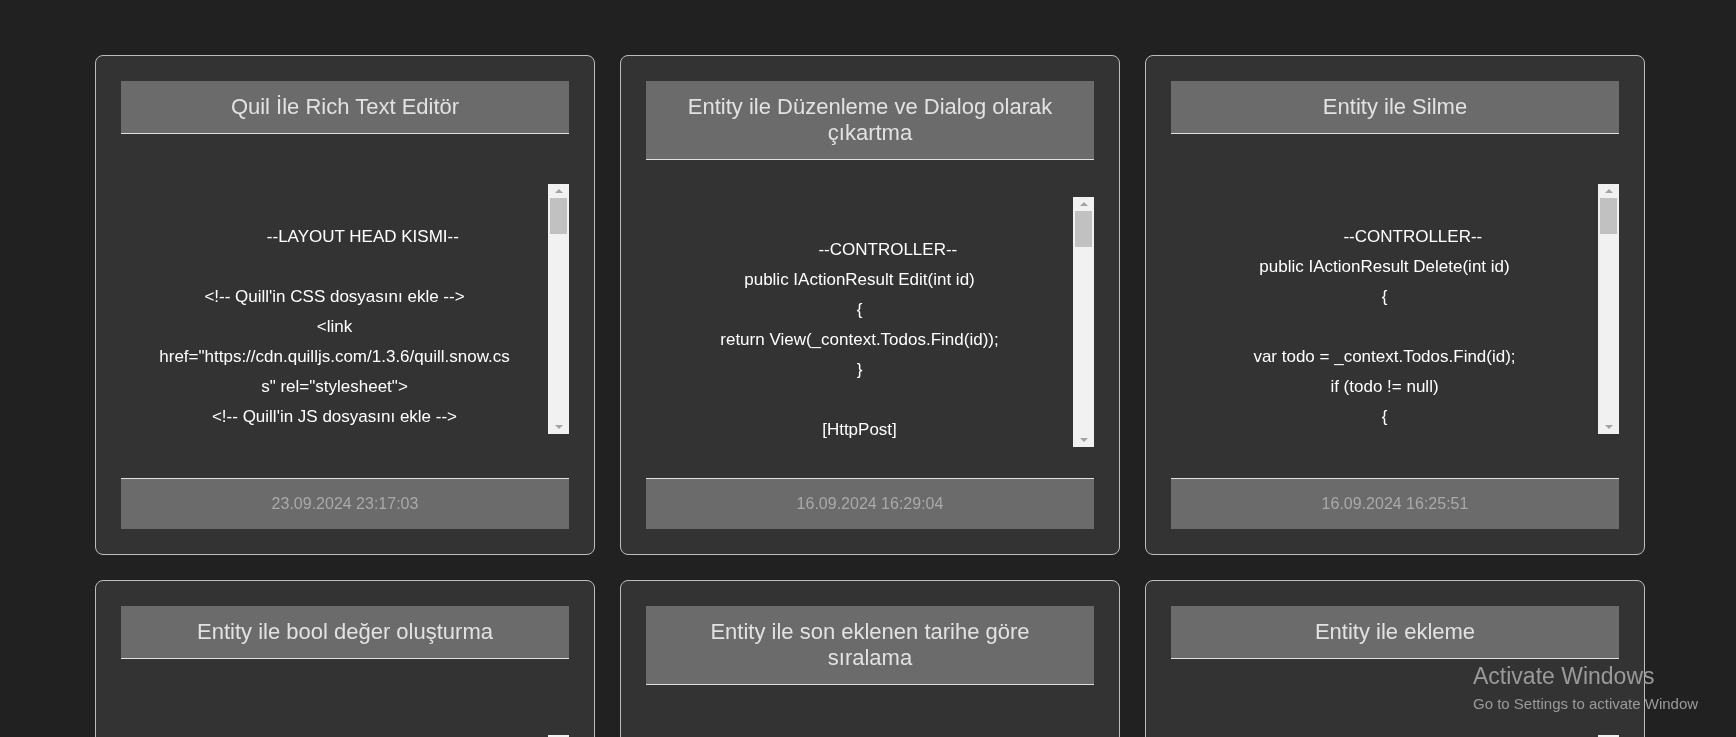 The width and height of the screenshot is (1736, 737). Describe the element at coordinates (345, 107) in the screenshot. I see `card-title: Quil İle Rich Text Editör` at that location.